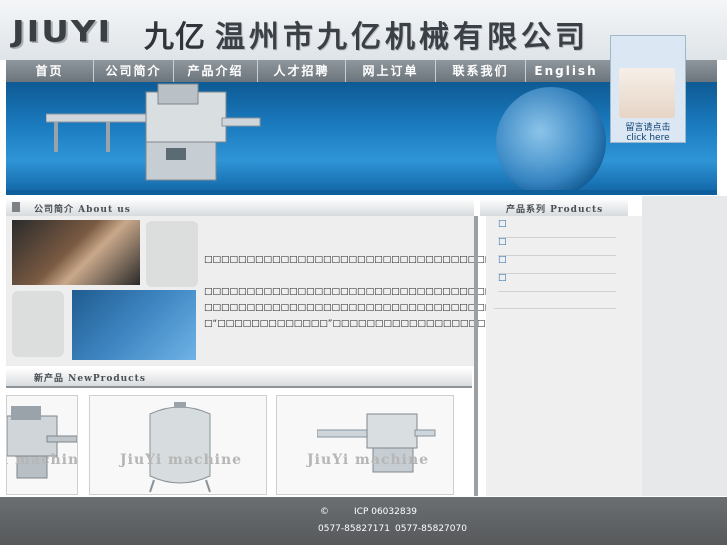 This screenshot has height=545, width=727. Describe the element at coordinates (16, 207) in the screenshot. I see `bullet-icon` at that location.